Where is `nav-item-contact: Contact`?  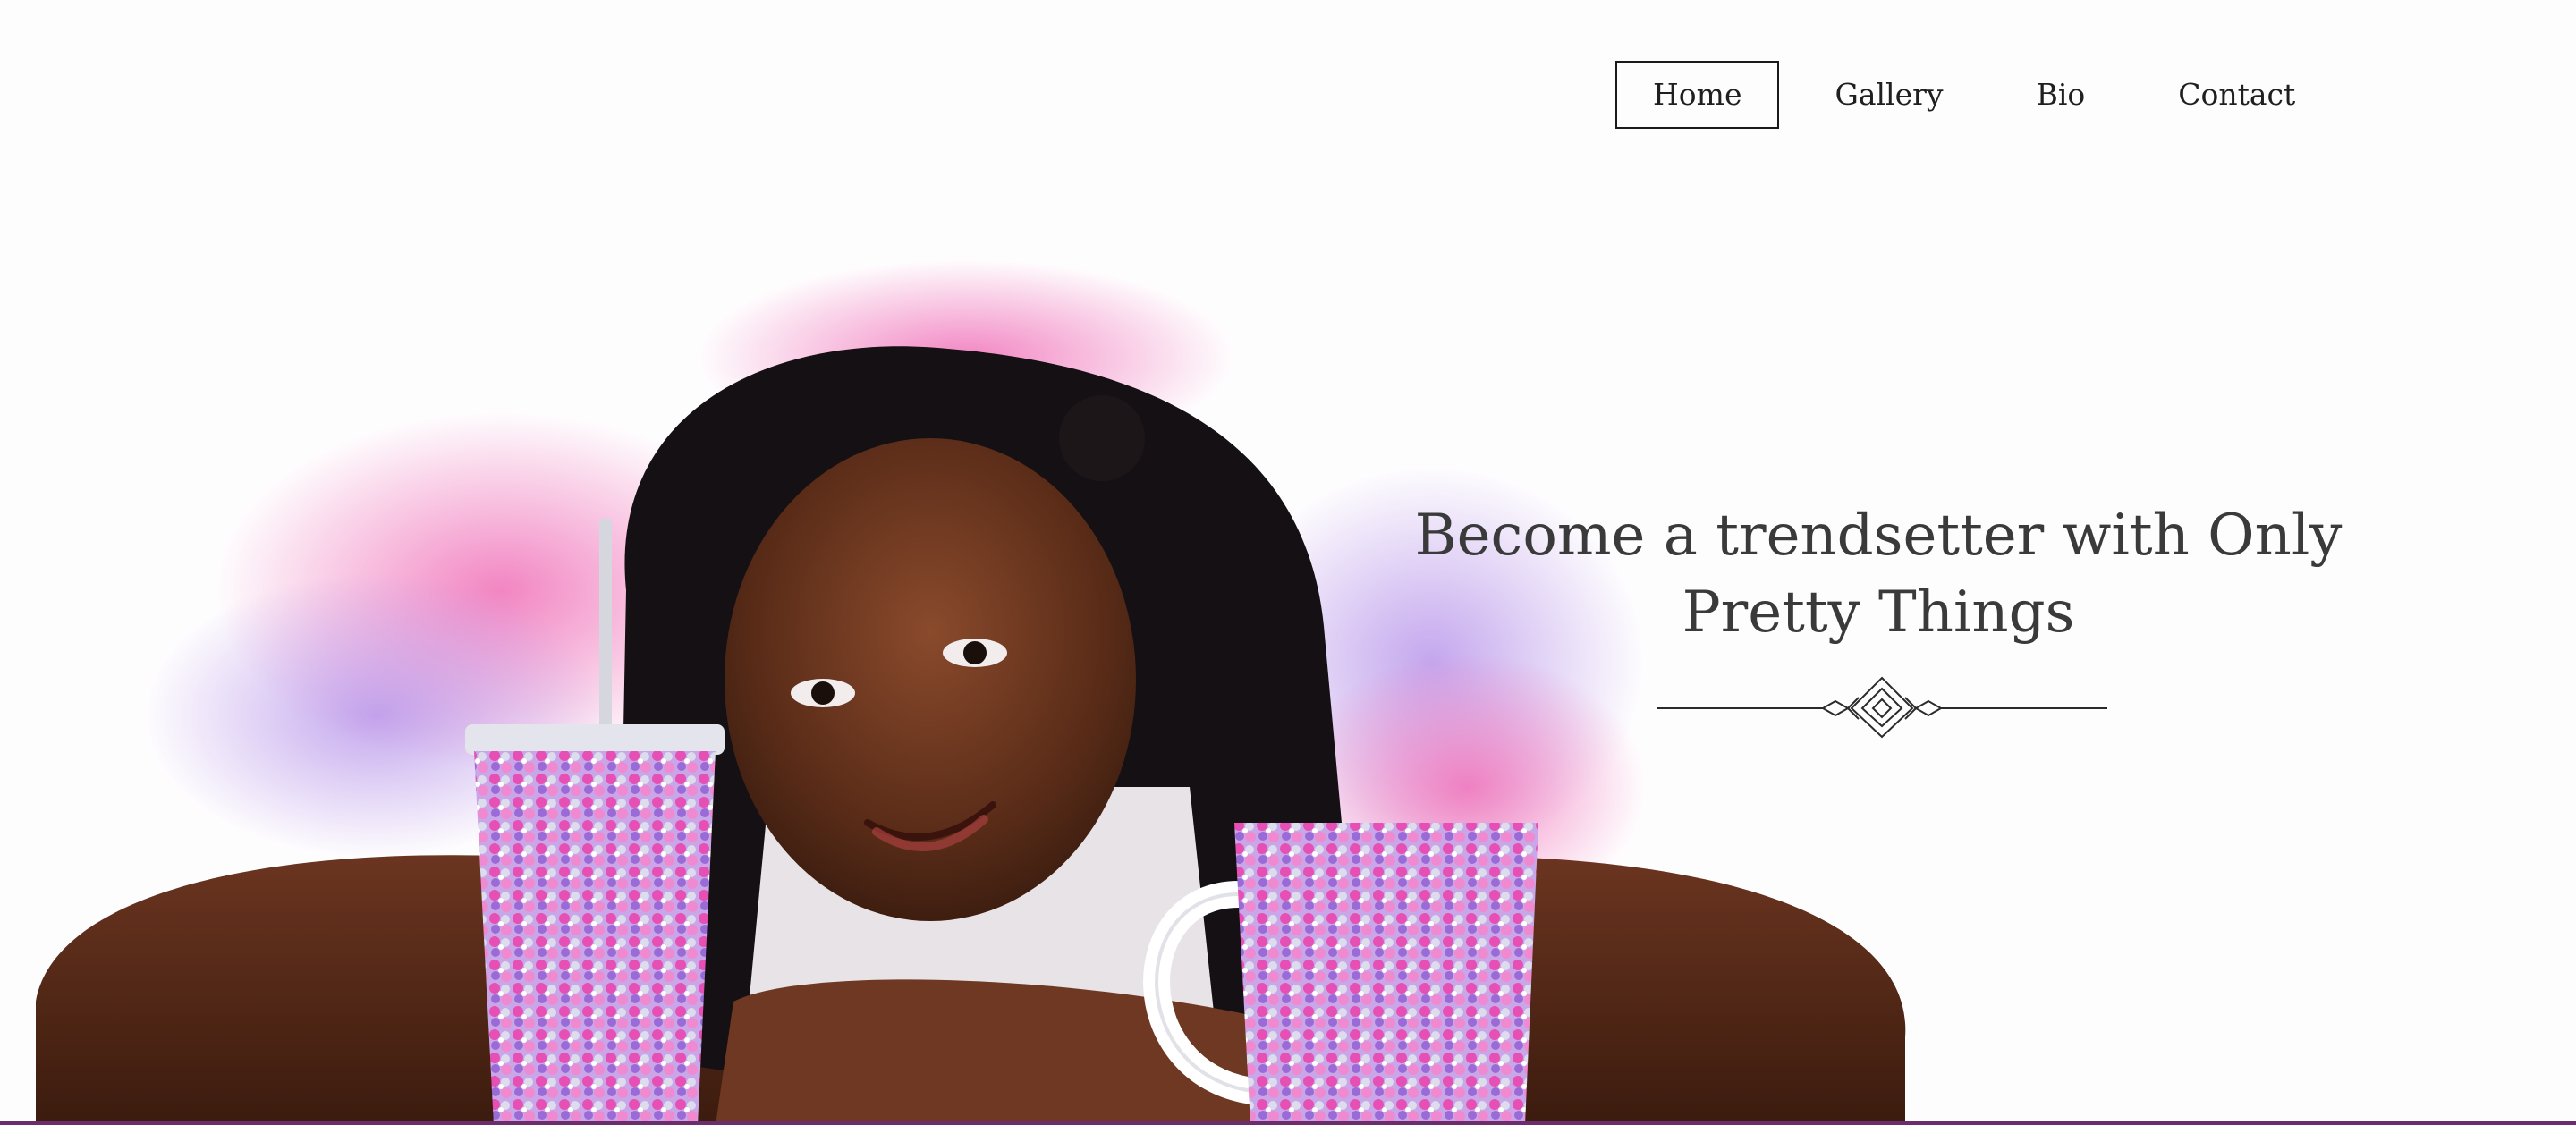
nav-item-contact: Contact is located at coordinates (2236, 95).